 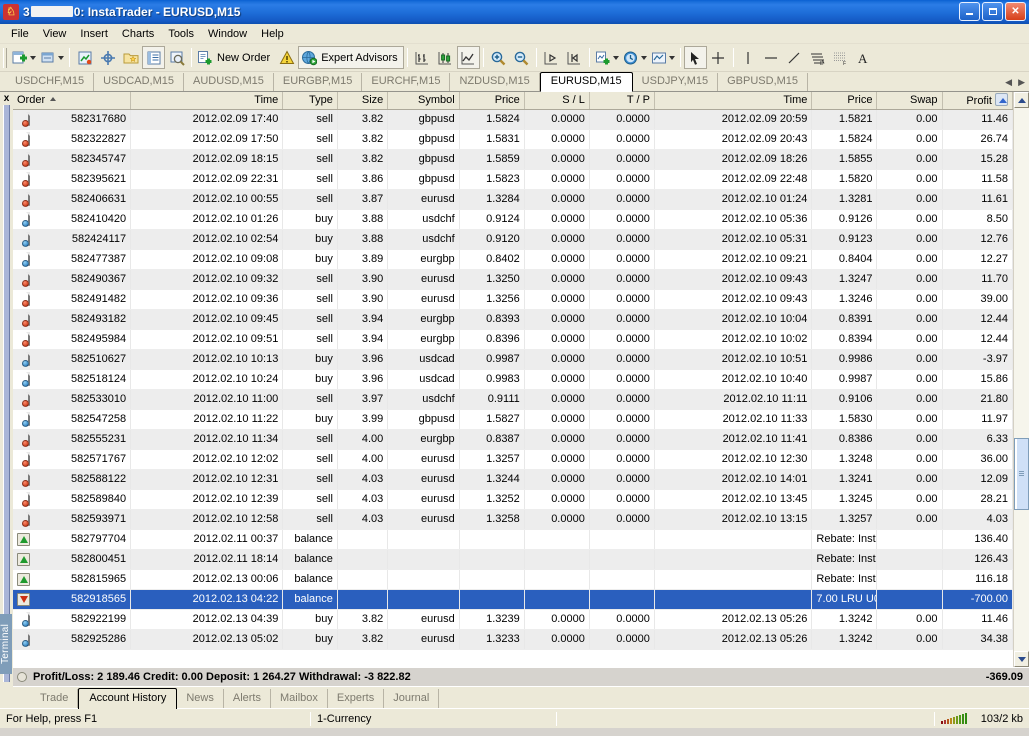 What do you see at coordinates (794, 57) in the screenshot?
I see `trendline-button` at bounding box center [794, 57].